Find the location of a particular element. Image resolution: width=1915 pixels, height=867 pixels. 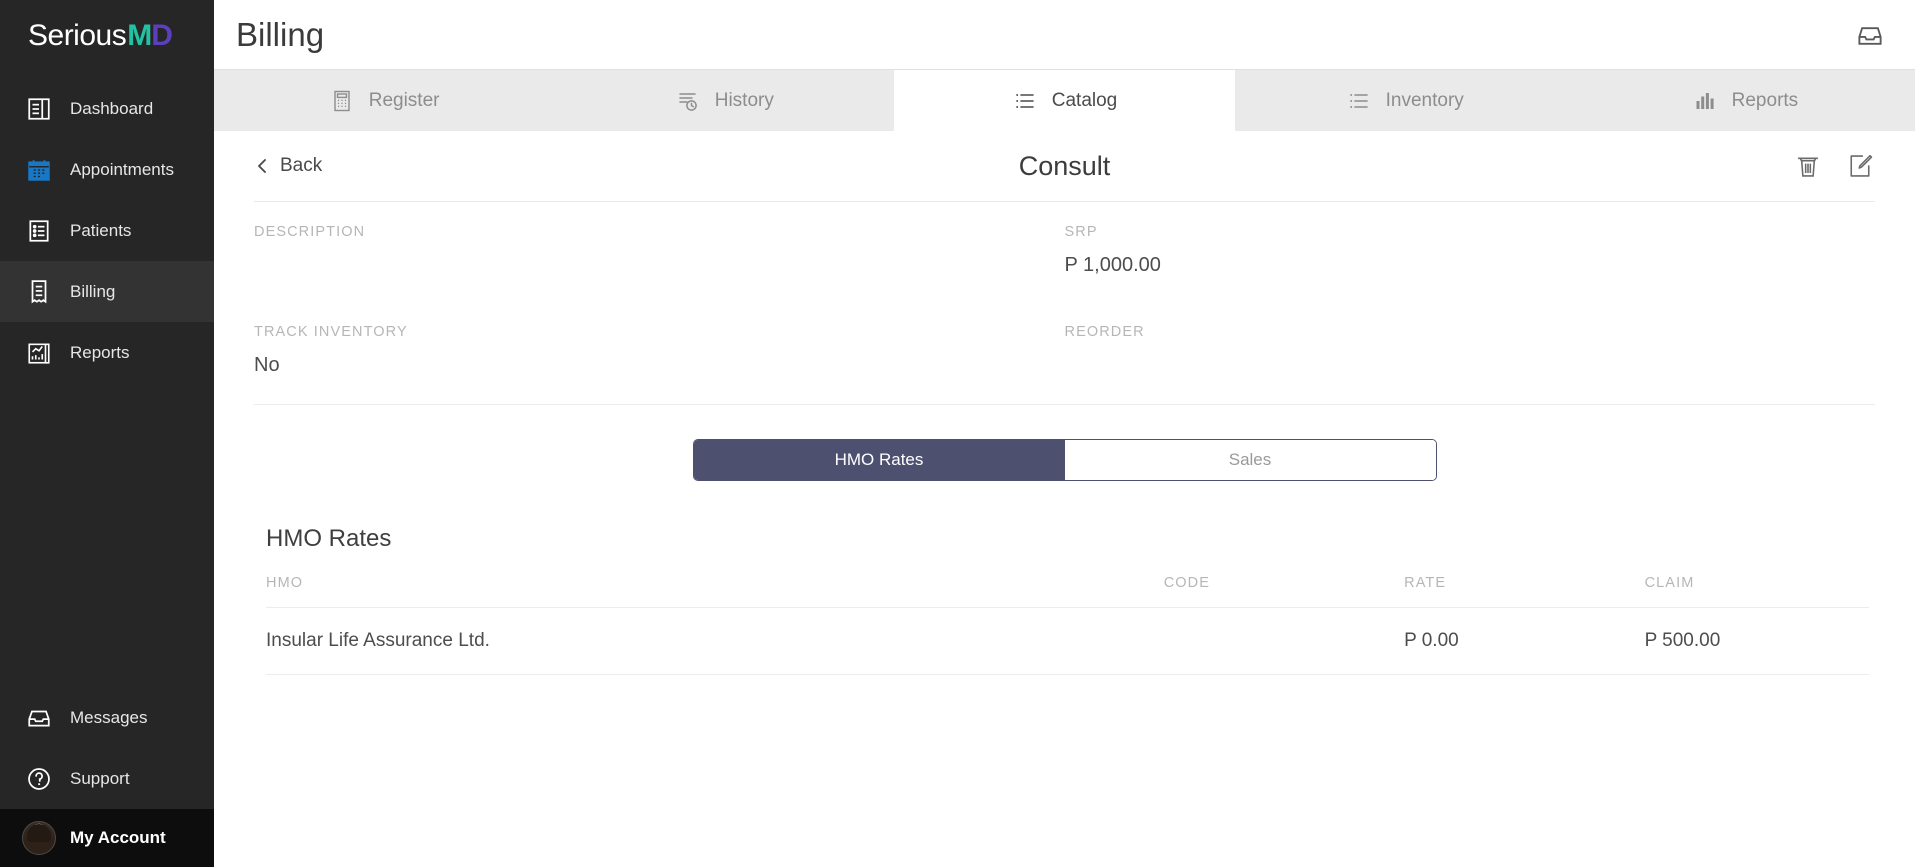

tab-catalog: Catalog is located at coordinates (1064, 100).